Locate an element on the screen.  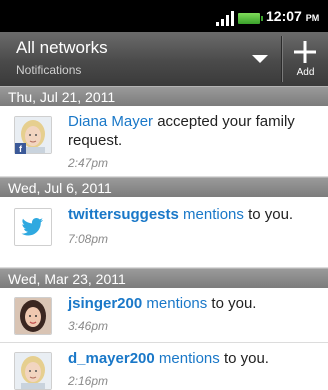
woman-dark-hair-avatar-icon is located at coordinates (33, 316).